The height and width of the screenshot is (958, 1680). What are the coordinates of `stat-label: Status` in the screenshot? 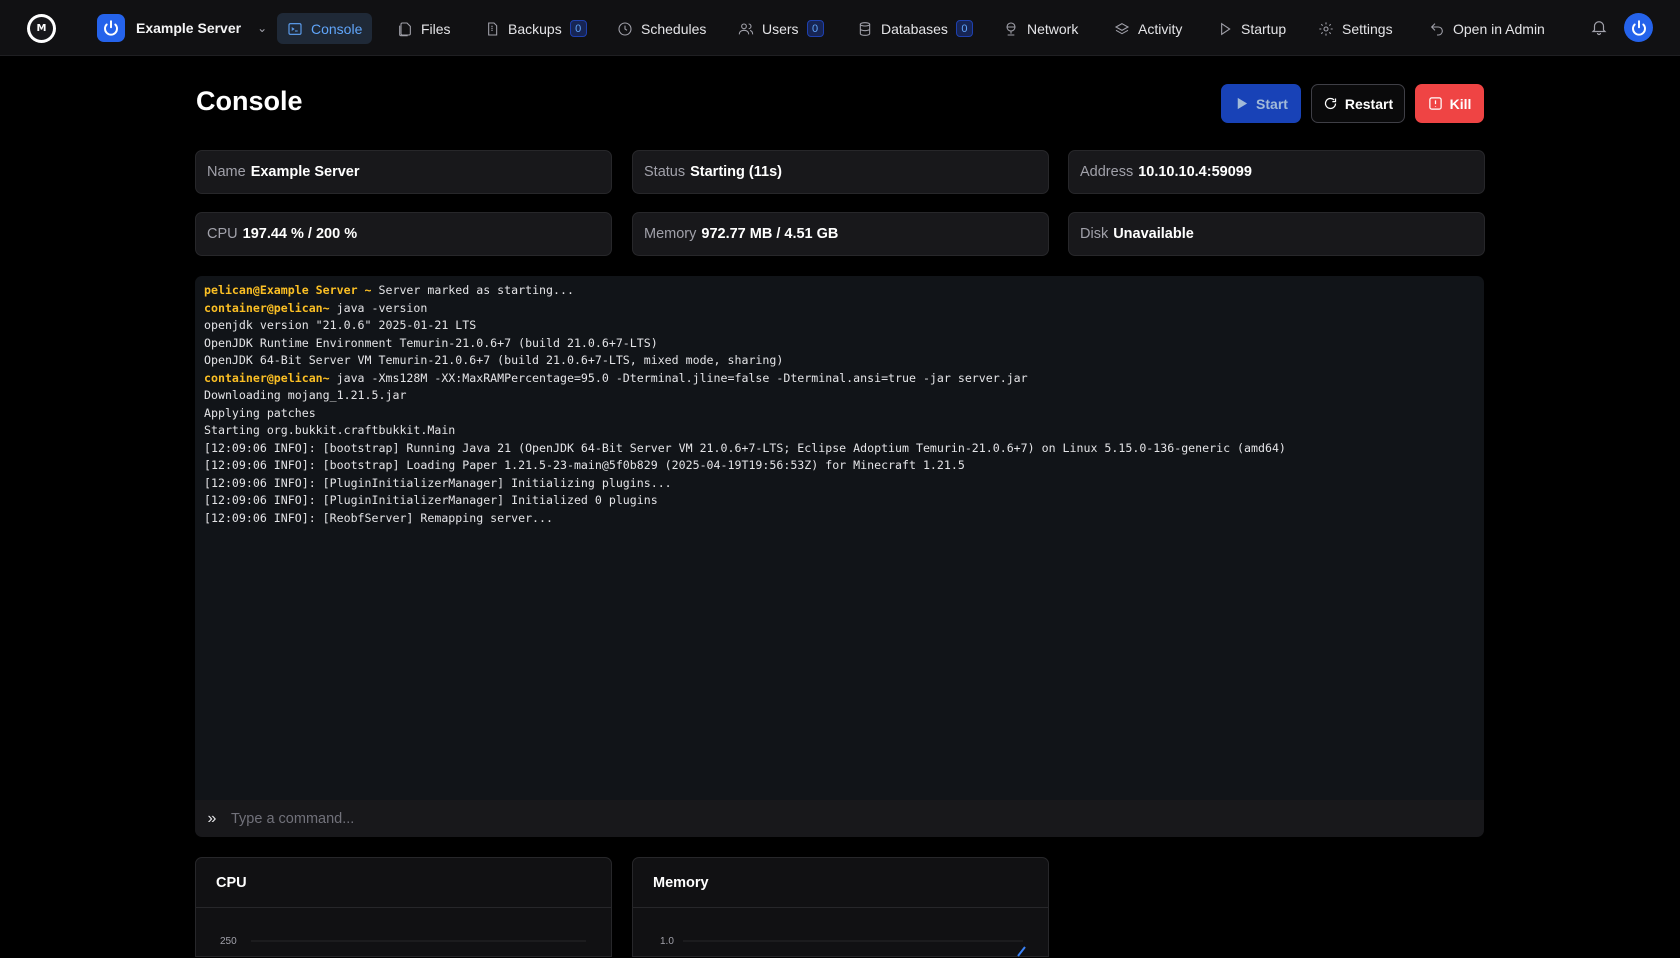 It's located at (665, 172).